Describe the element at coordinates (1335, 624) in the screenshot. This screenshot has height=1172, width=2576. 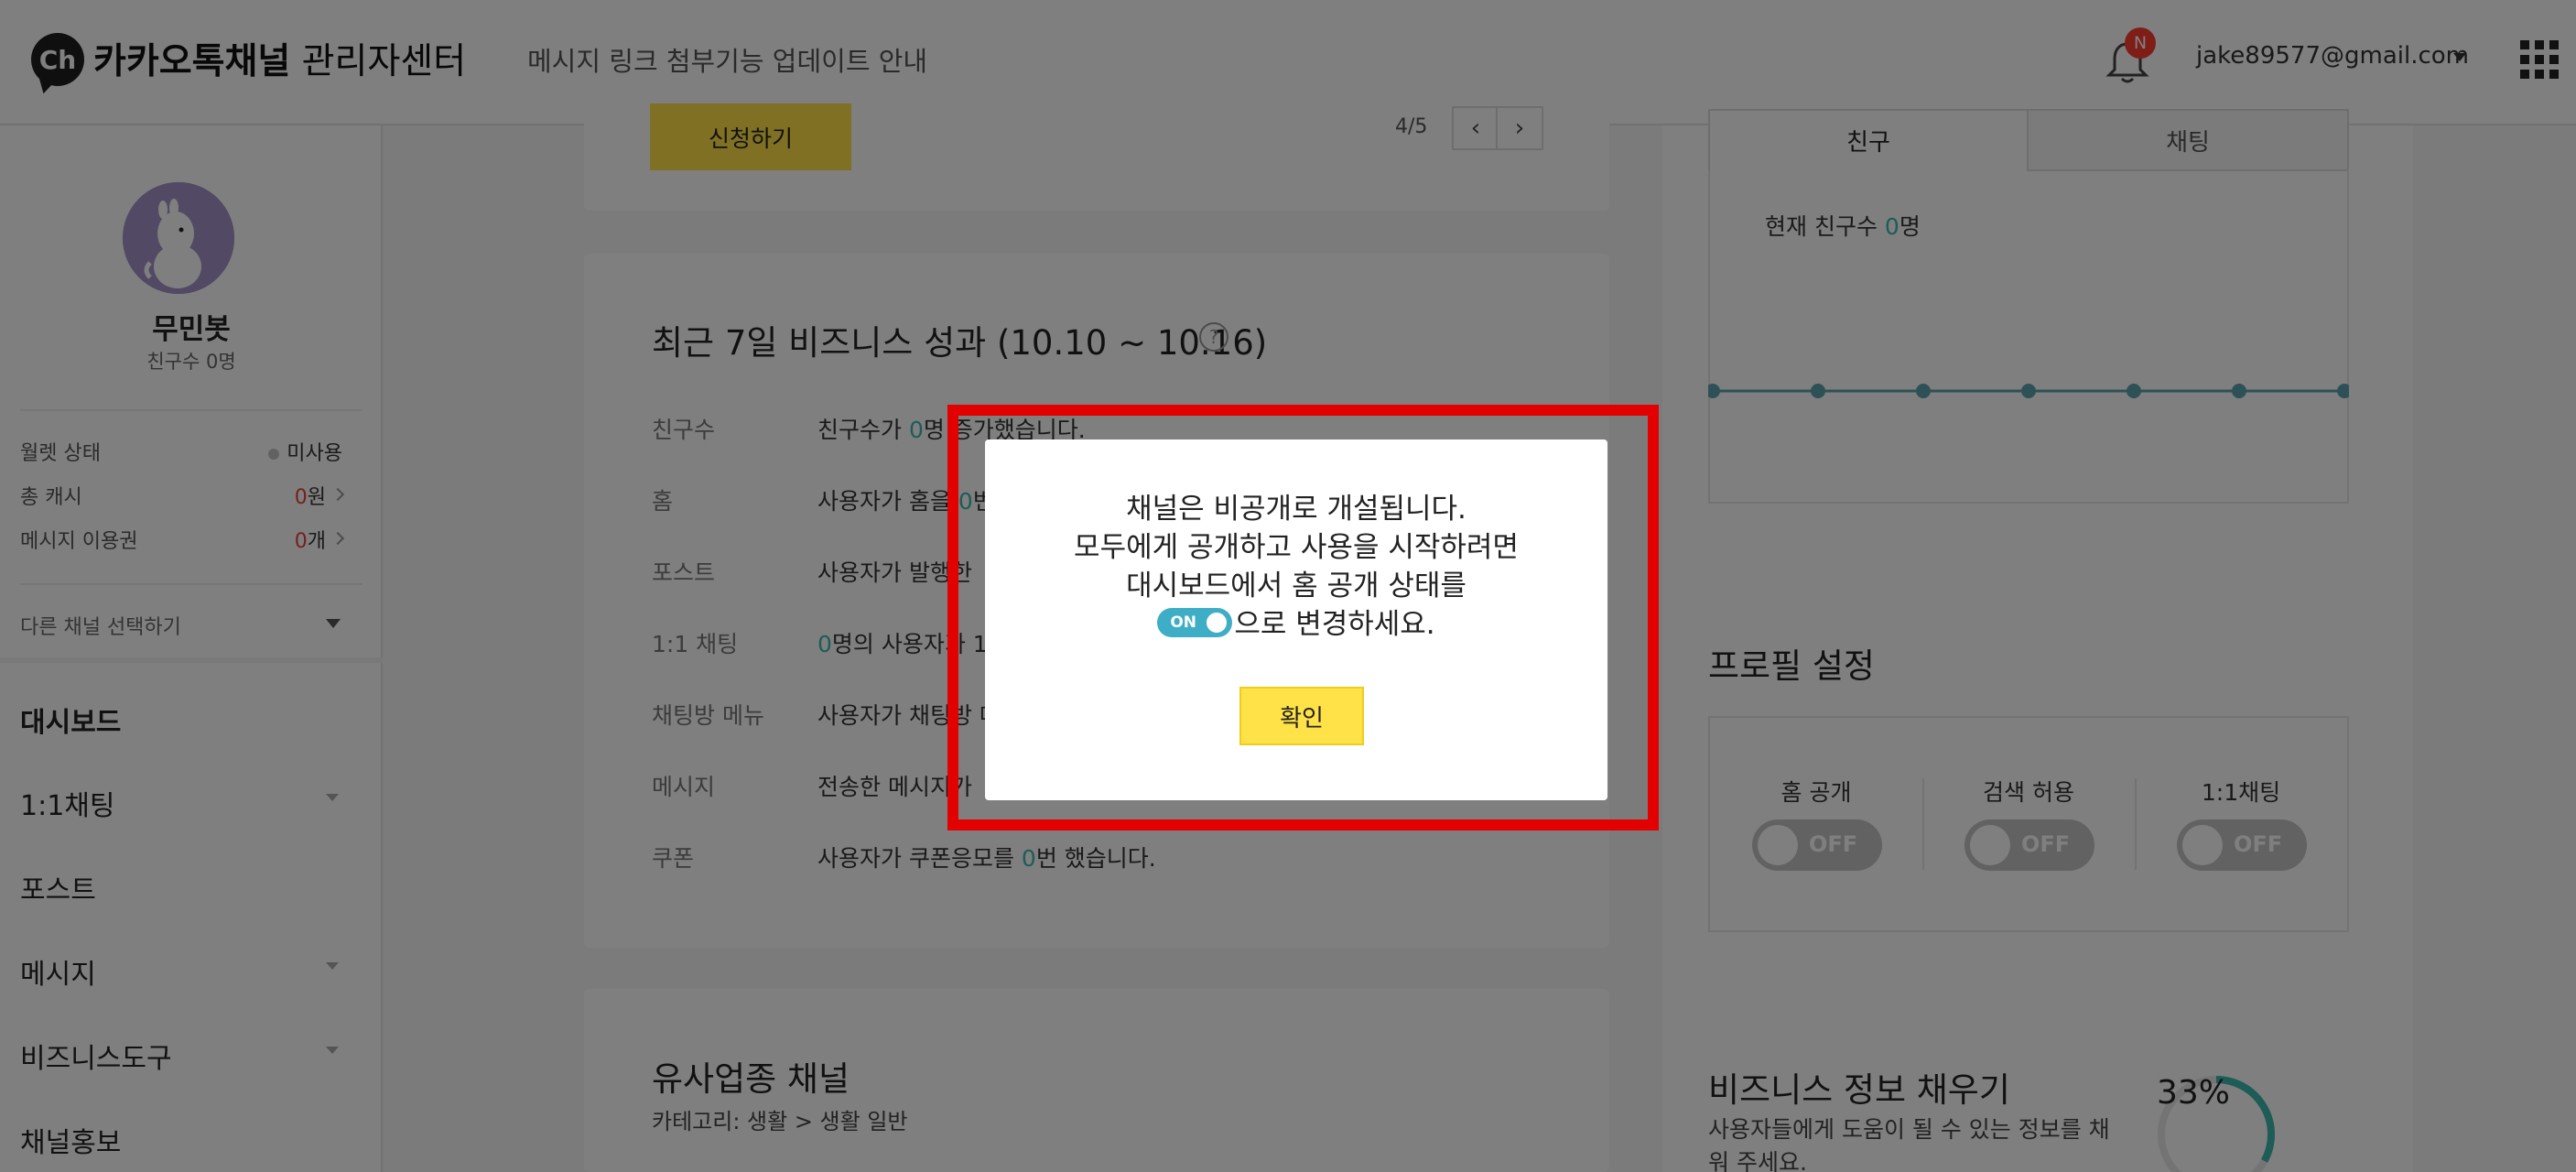
I see `modal-line-suffix: 으로 변경하세요.` at that location.